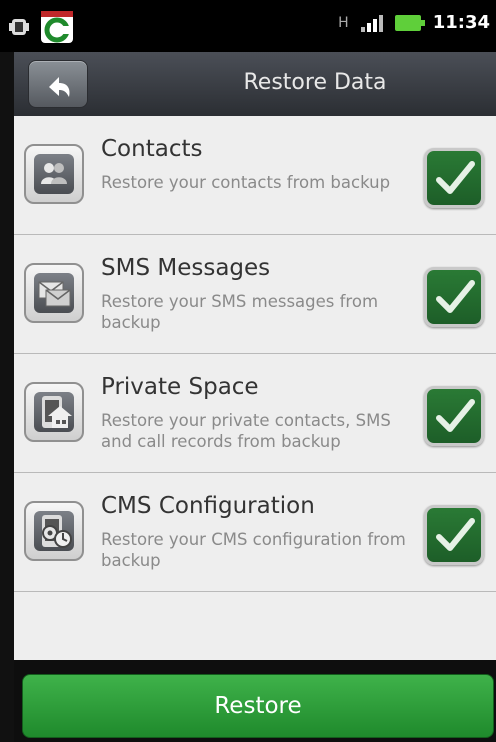  I want to click on item-description: Restore your contacts from backup, so click(246, 182).